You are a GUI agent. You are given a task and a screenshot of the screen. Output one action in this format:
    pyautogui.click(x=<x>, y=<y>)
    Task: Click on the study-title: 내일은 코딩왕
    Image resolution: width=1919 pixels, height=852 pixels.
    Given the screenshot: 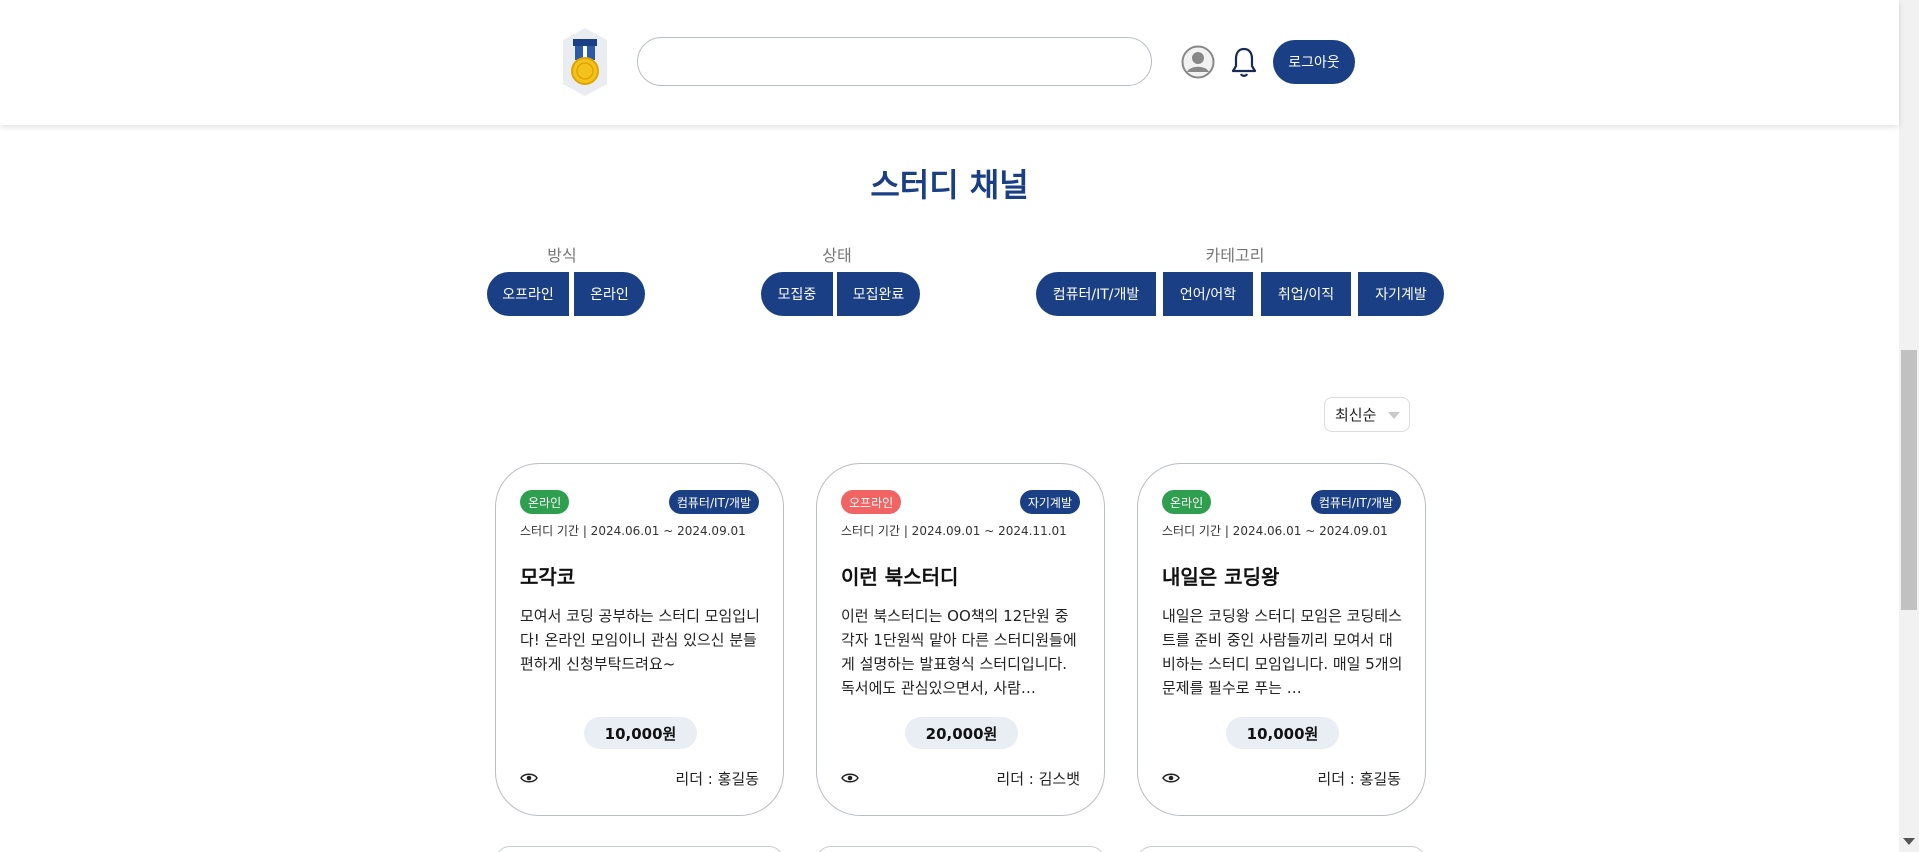 What is the action you would take?
    pyautogui.click(x=1221, y=577)
    